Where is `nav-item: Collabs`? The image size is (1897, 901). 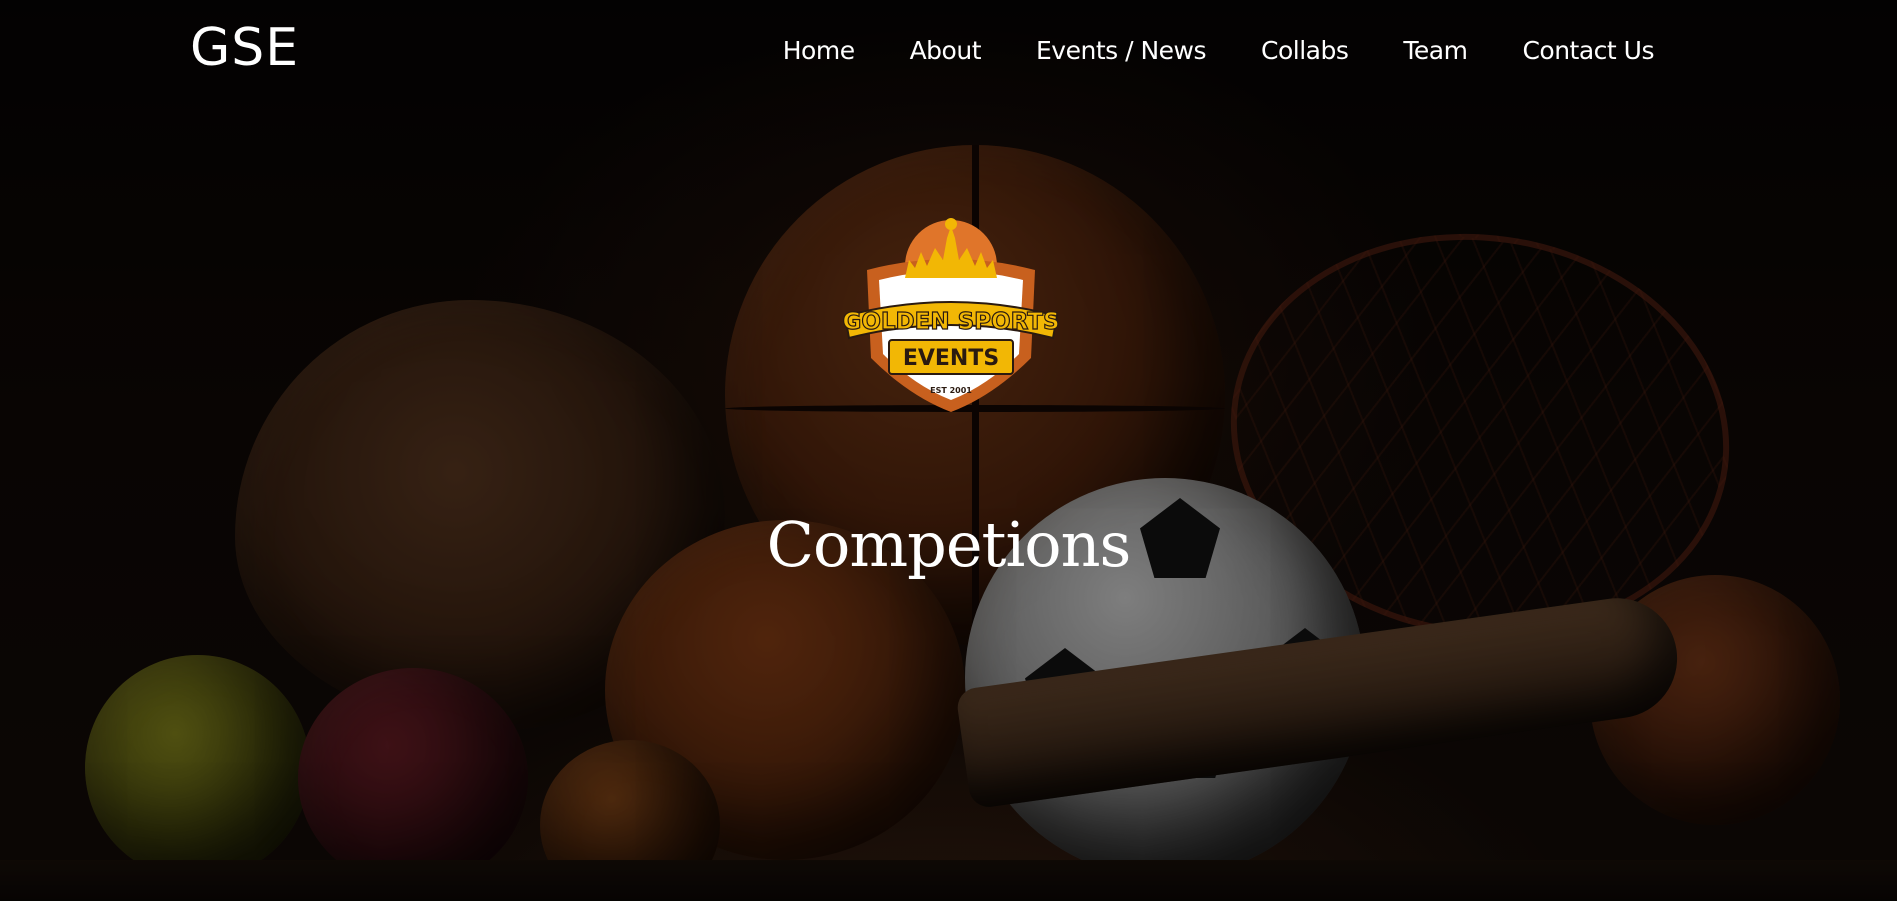
nav-item: Collabs is located at coordinates (1305, 50).